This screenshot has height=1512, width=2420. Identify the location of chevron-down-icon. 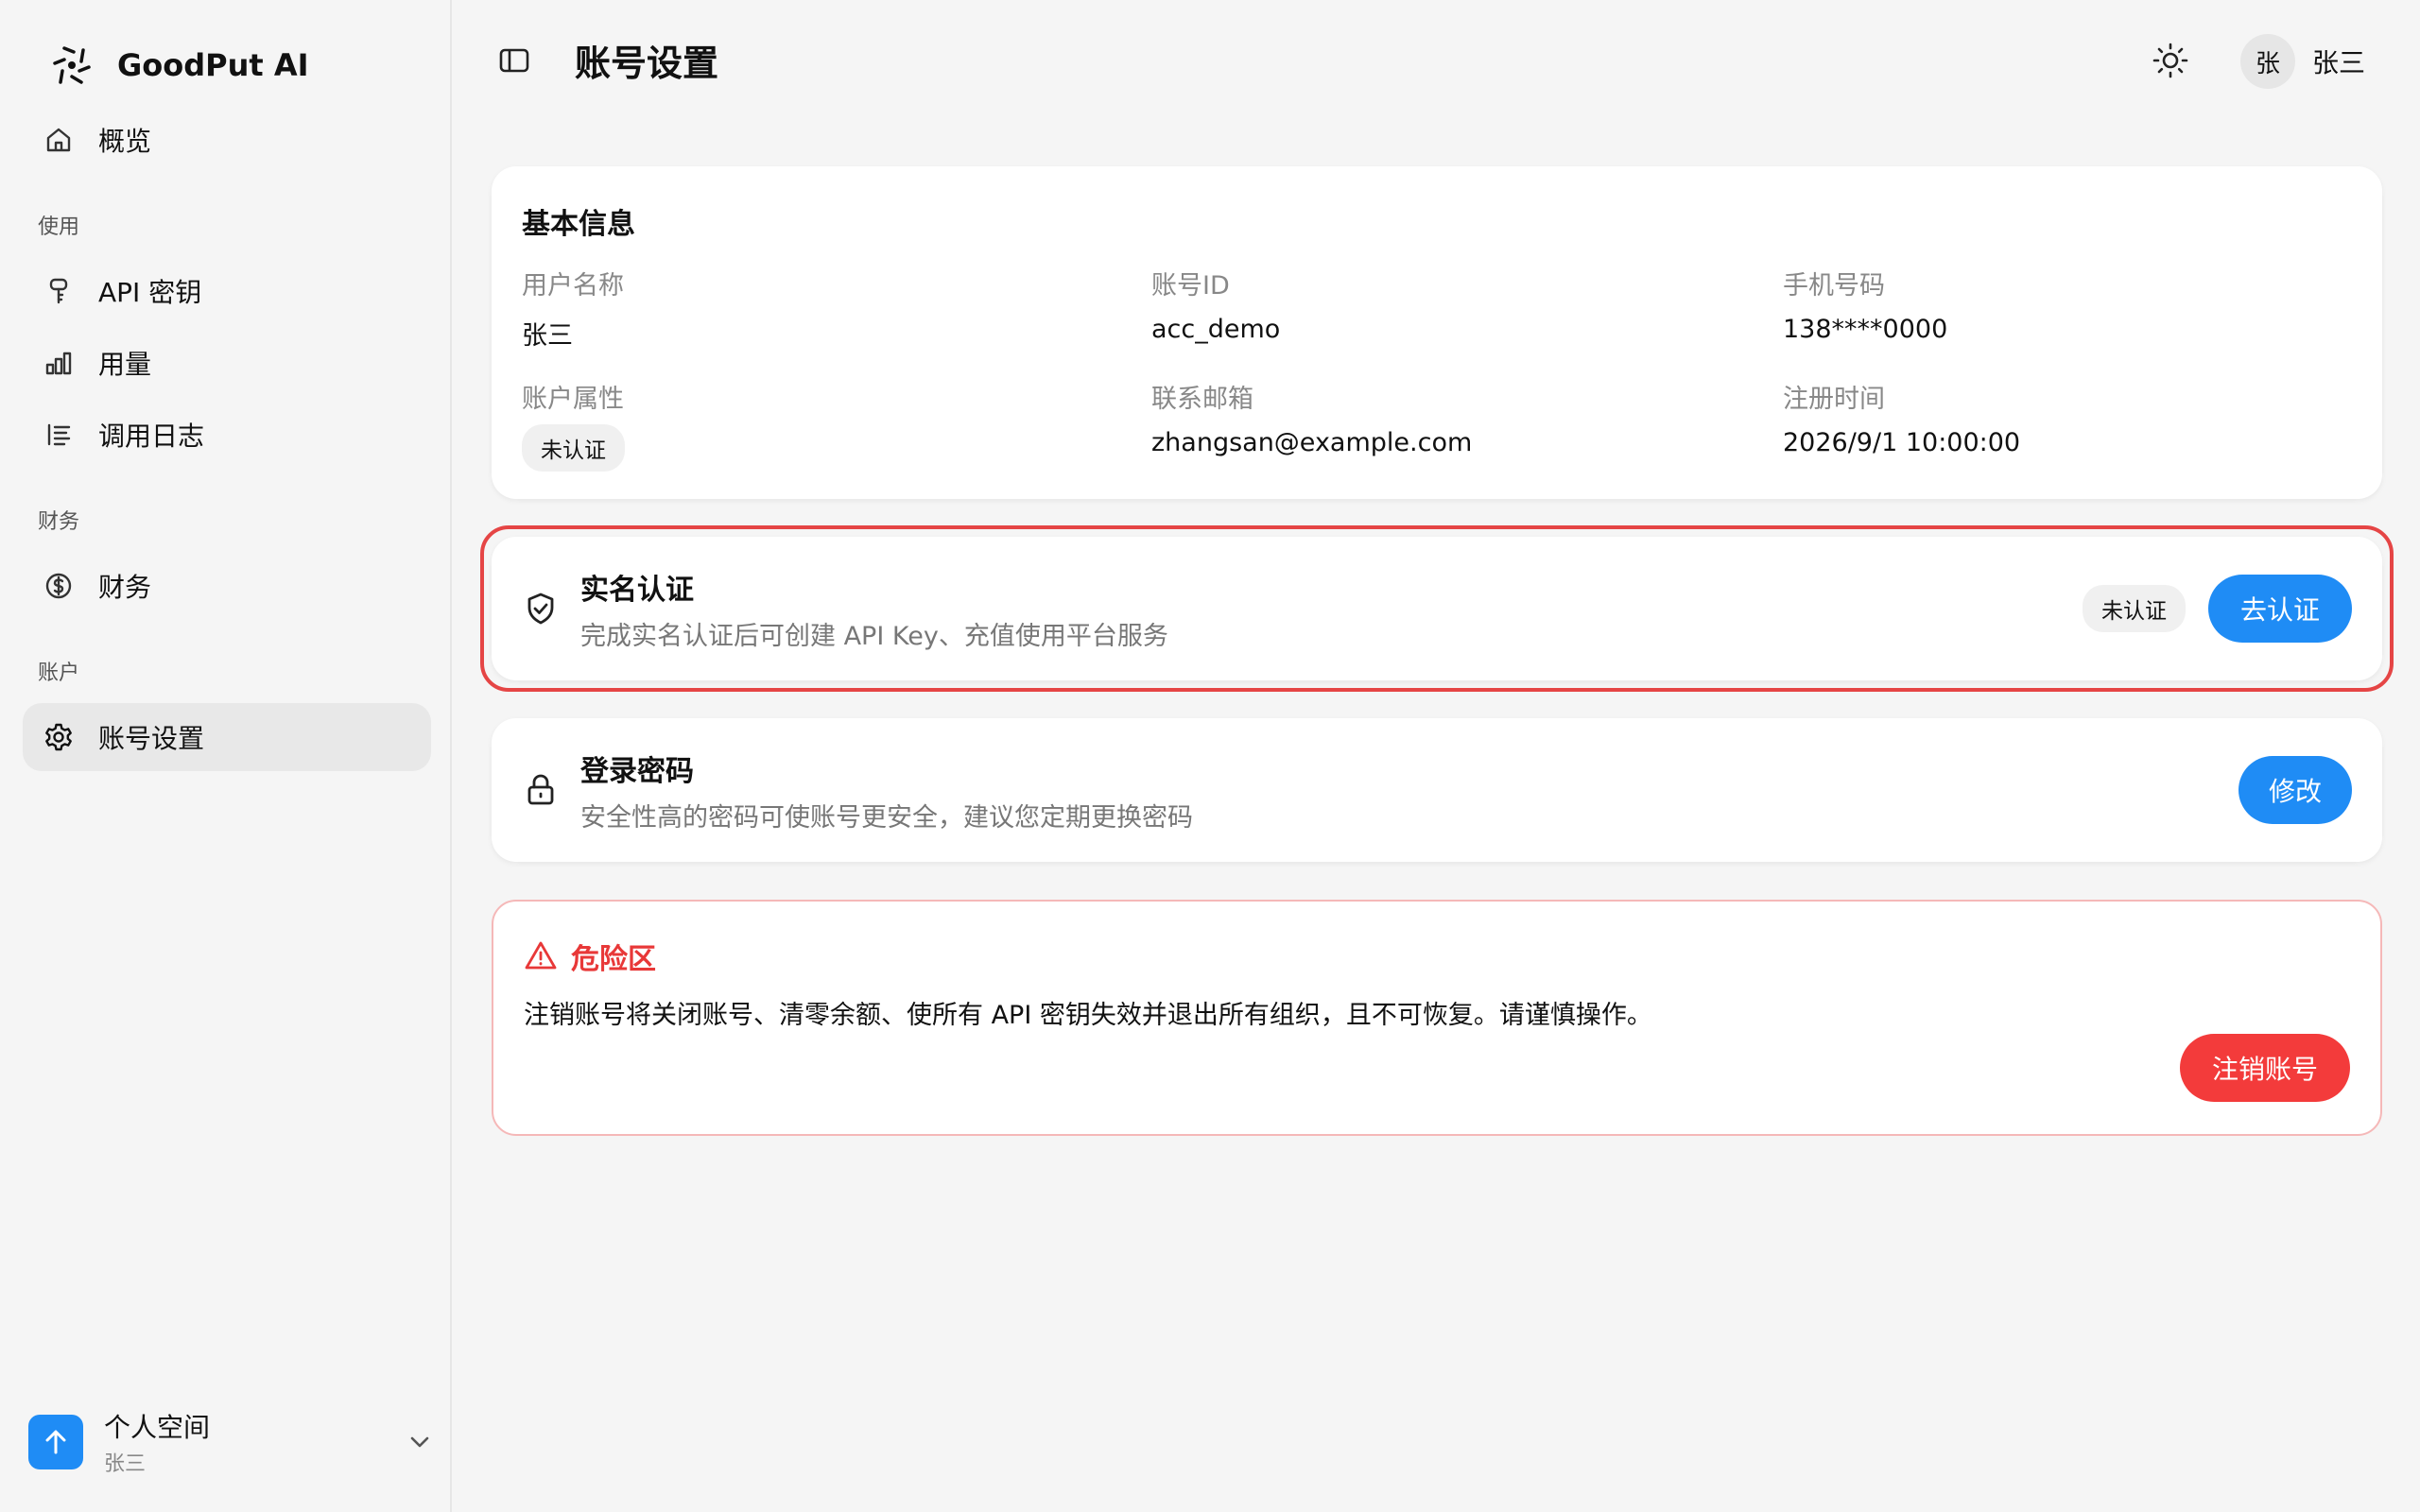
(420, 1442).